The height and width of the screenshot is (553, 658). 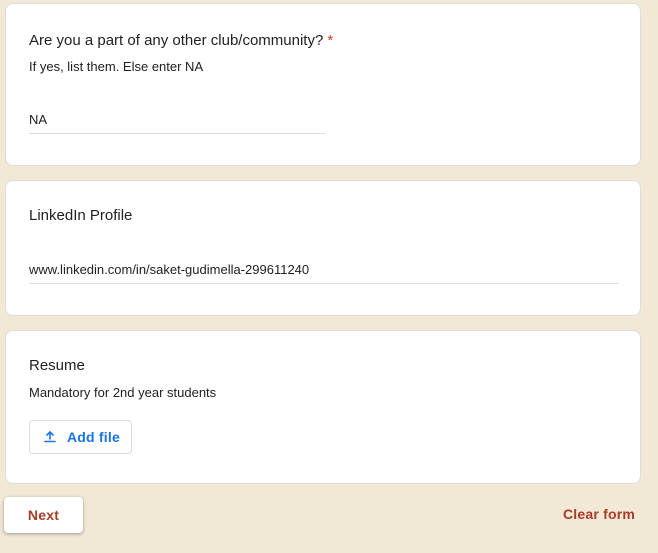 I want to click on question-title: LinkedIn Profile, so click(x=81, y=215).